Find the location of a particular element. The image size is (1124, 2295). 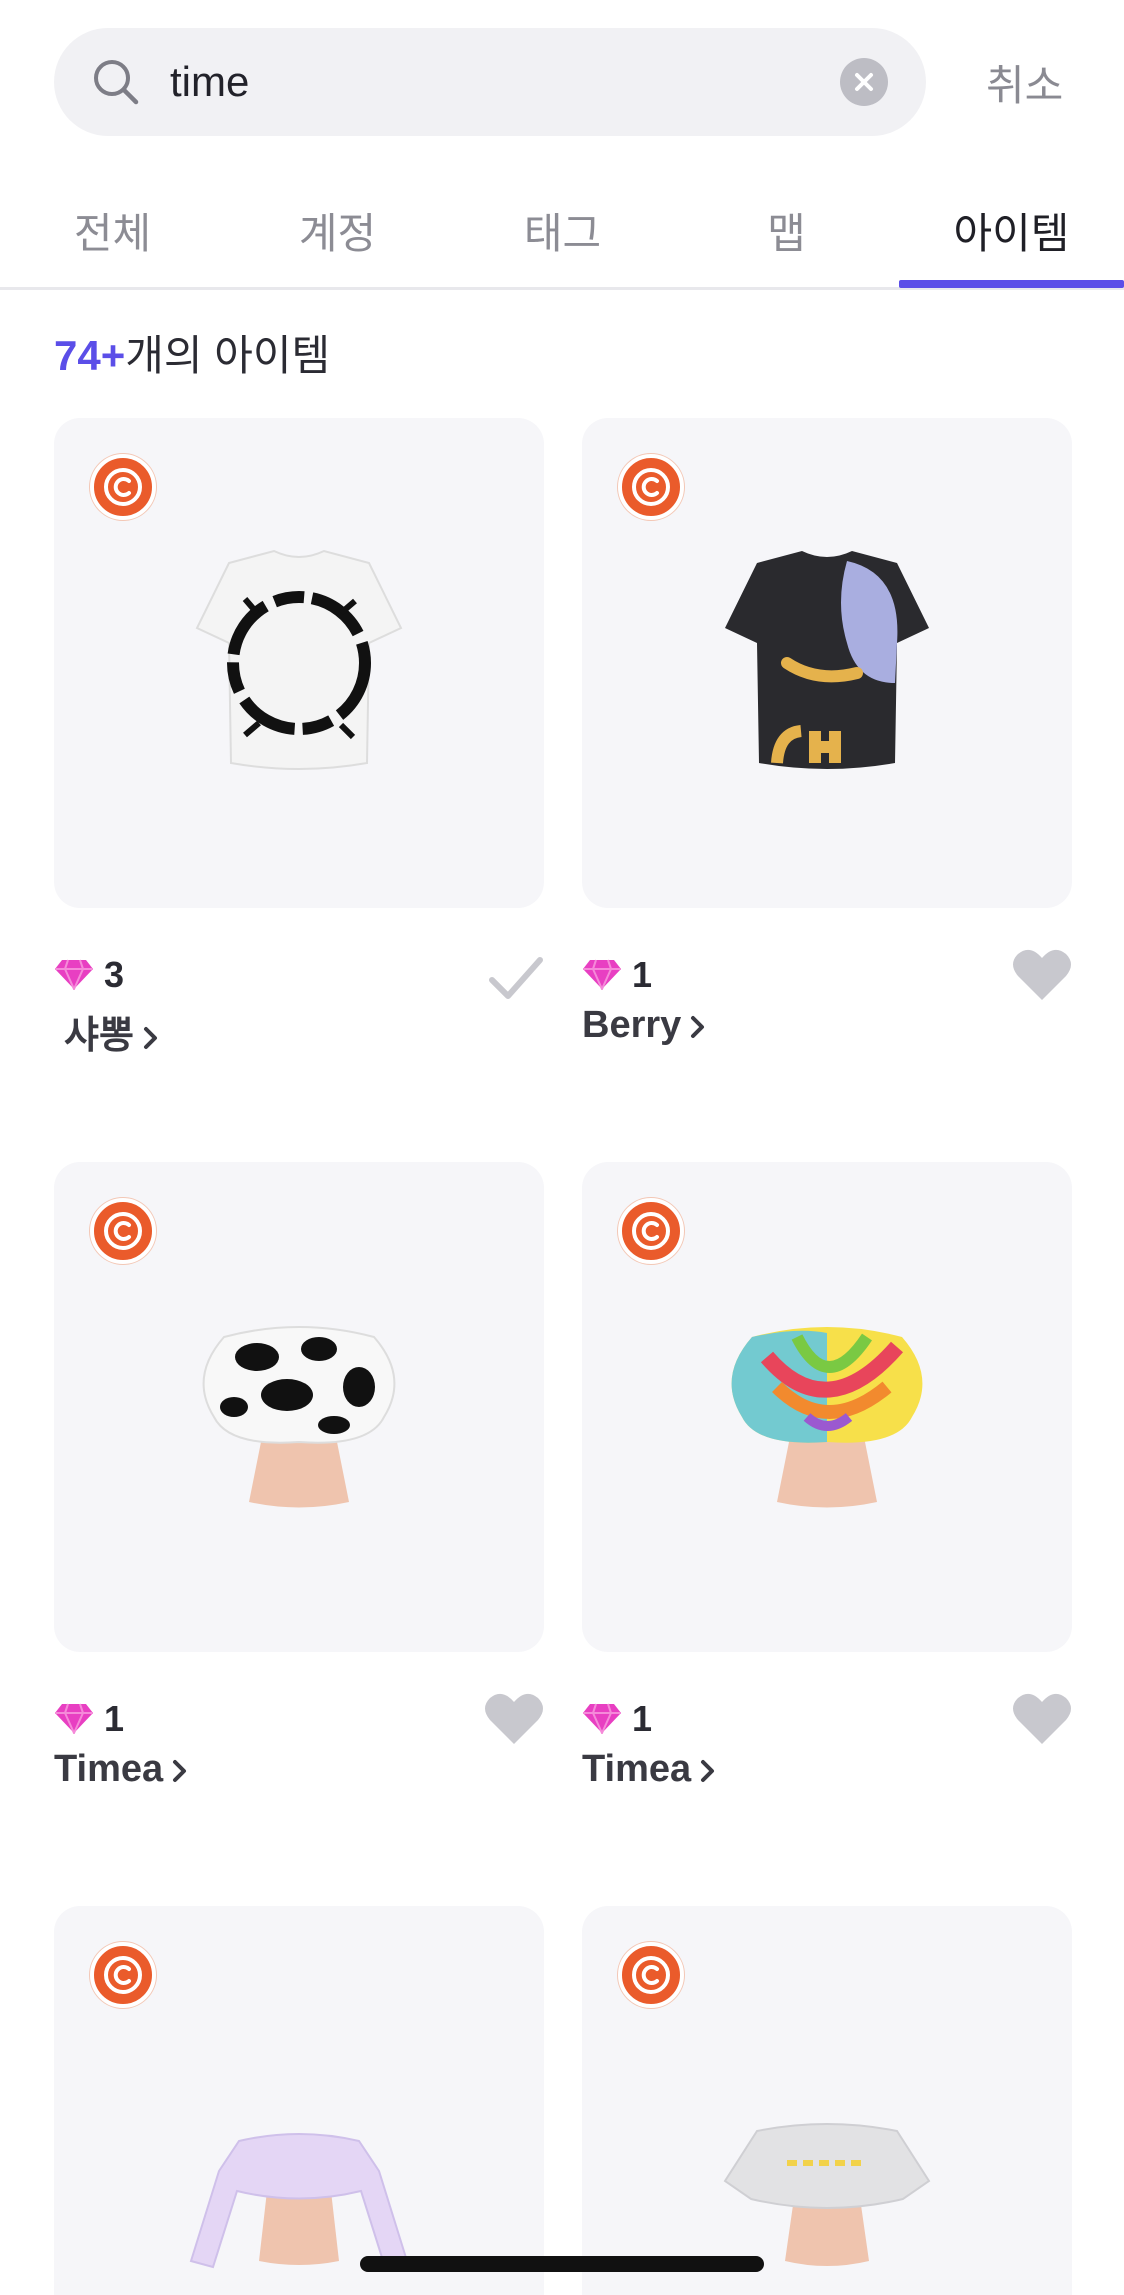

creator-link: Berry is located at coordinates (644, 1025).